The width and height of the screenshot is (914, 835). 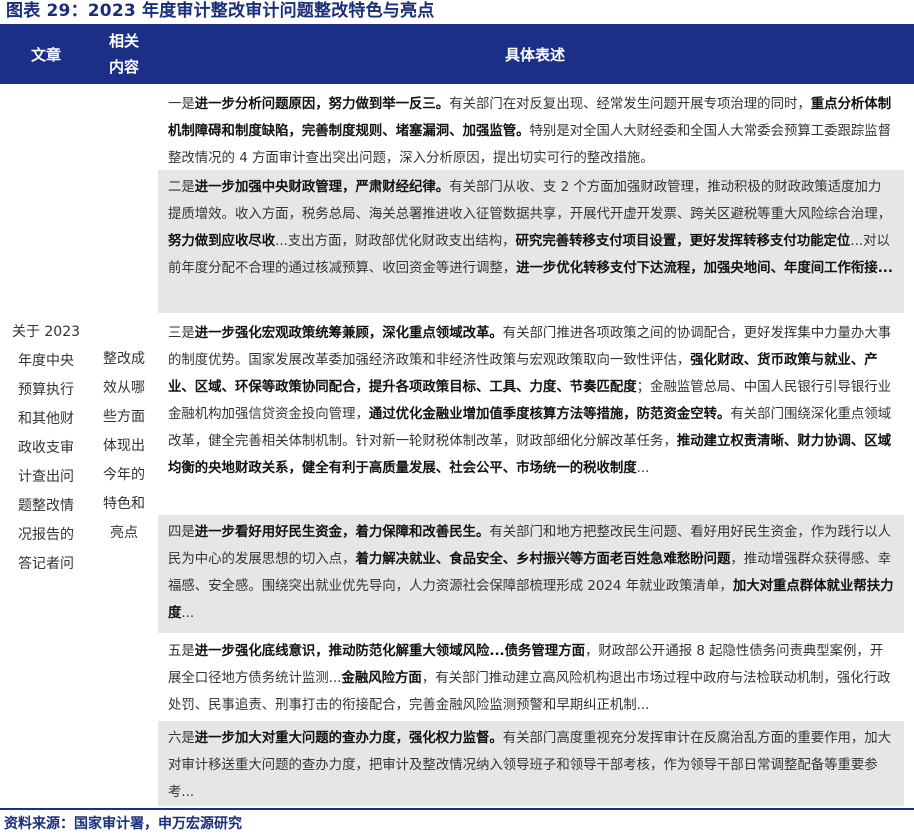 What do you see at coordinates (395, 241) in the screenshot?
I see `body-text: ...支出方面，财政部优化财政支出结构，` at bounding box center [395, 241].